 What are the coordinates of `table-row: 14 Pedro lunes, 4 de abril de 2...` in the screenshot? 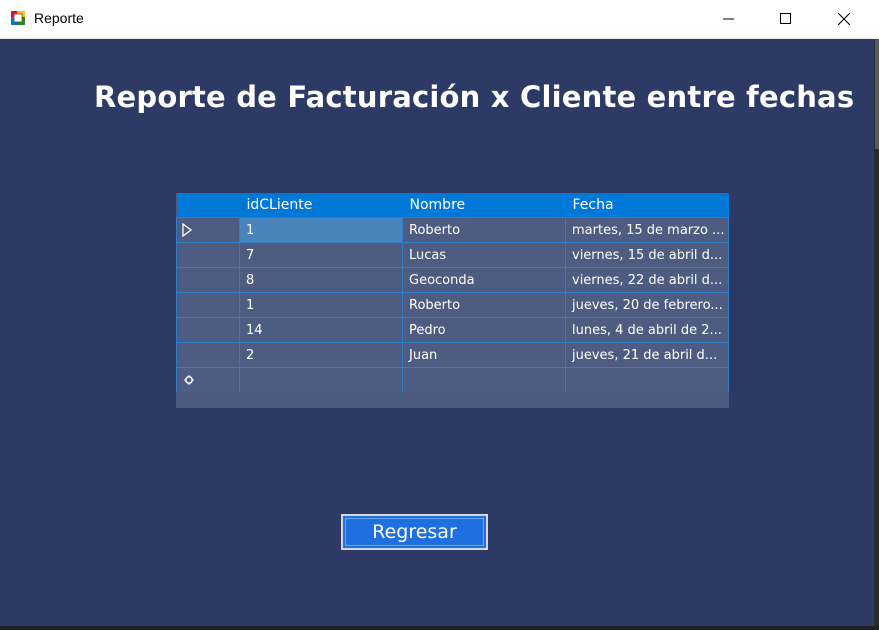 It's located at (452, 330).